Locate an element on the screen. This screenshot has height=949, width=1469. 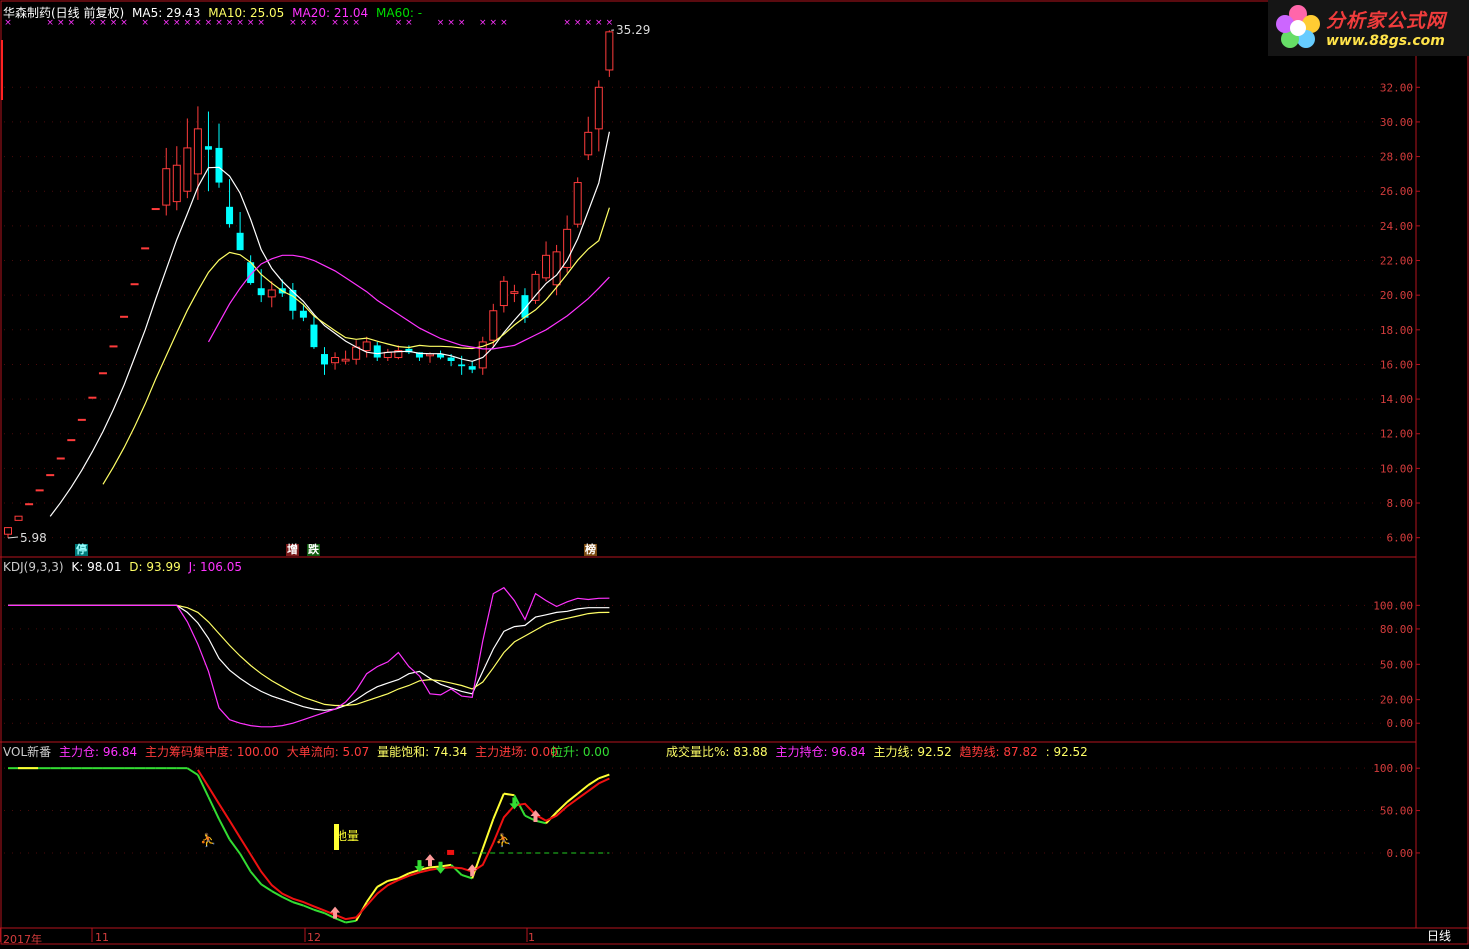
vol-entry: 主力进场: 0.00 is located at coordinates (516, 752).